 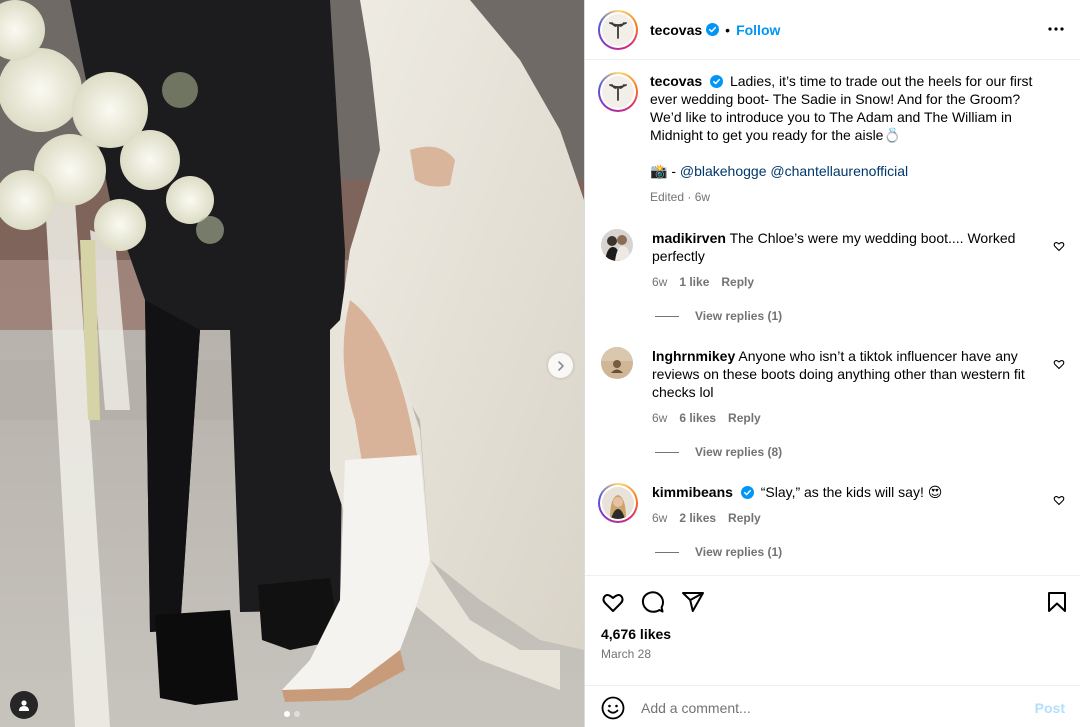 I want to click on post-footer: 4,676 likes March 28 Post, so click(x=832, y=647).